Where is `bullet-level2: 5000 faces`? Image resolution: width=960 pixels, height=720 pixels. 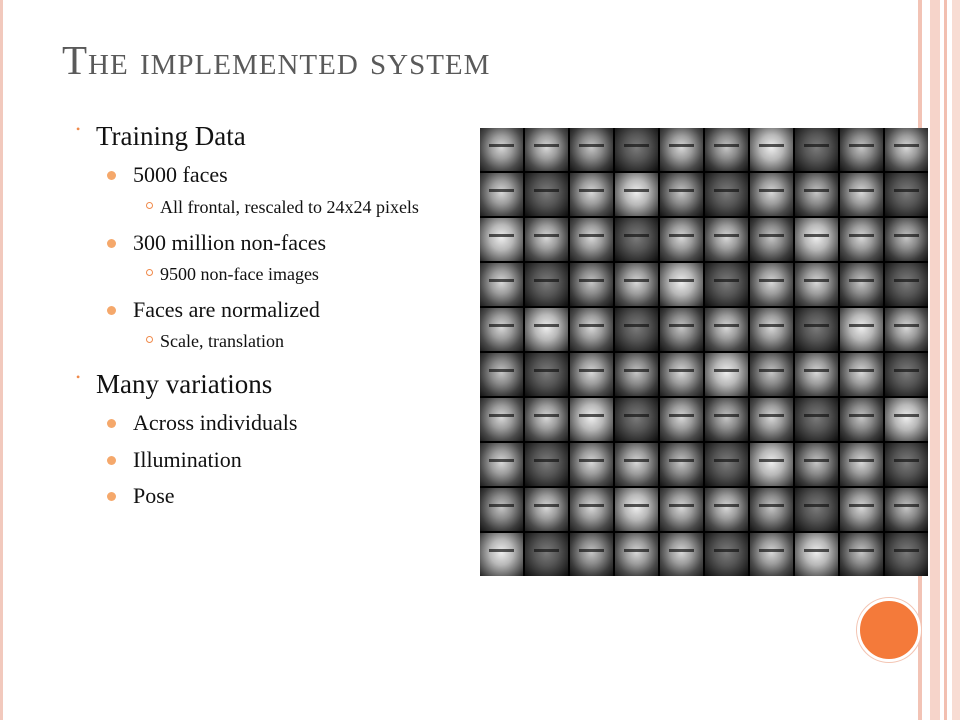 bullet-level2: 5000 faces is located at coordinates (256, 175).